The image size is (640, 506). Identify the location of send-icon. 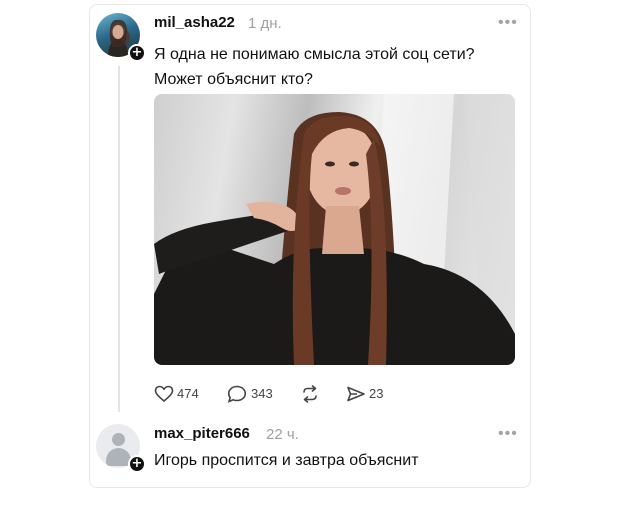
(356, 394).